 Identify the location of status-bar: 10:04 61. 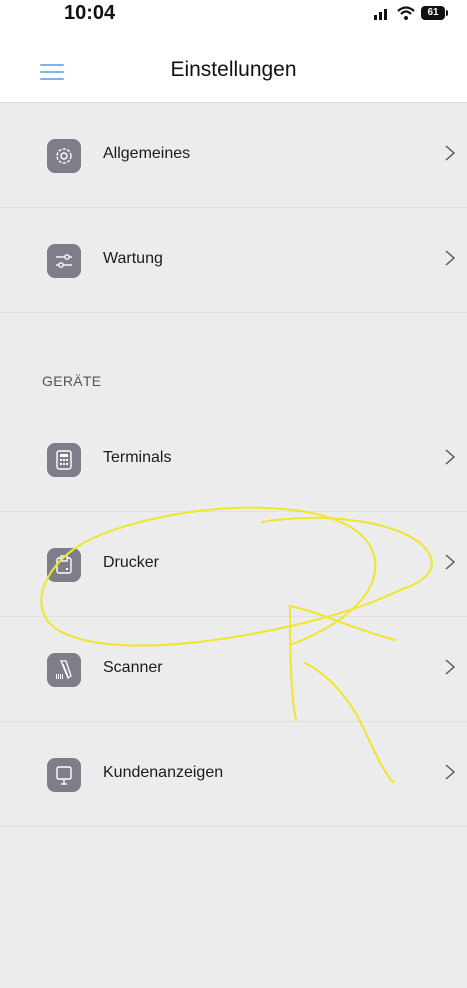
(233, 22).